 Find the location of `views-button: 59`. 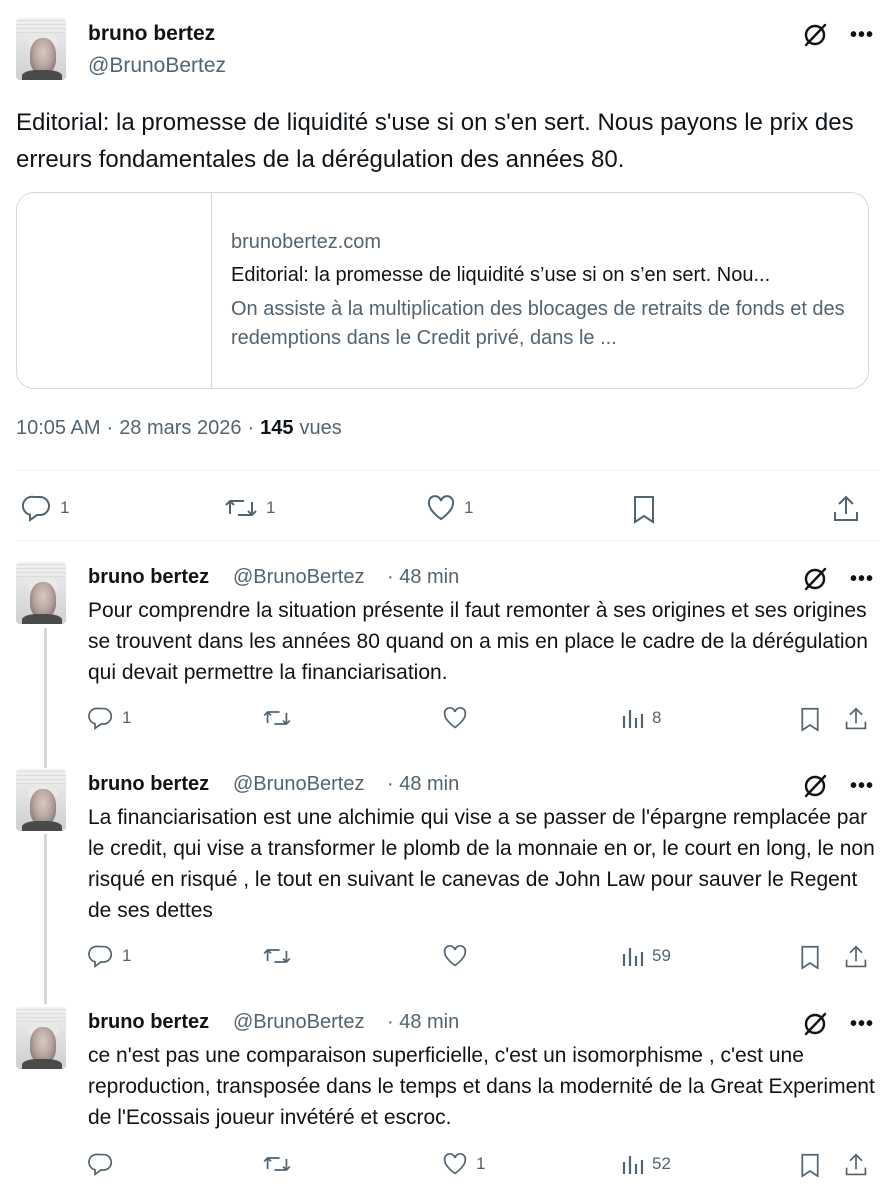

views-button: 59 is located at coordinates (646, 956).